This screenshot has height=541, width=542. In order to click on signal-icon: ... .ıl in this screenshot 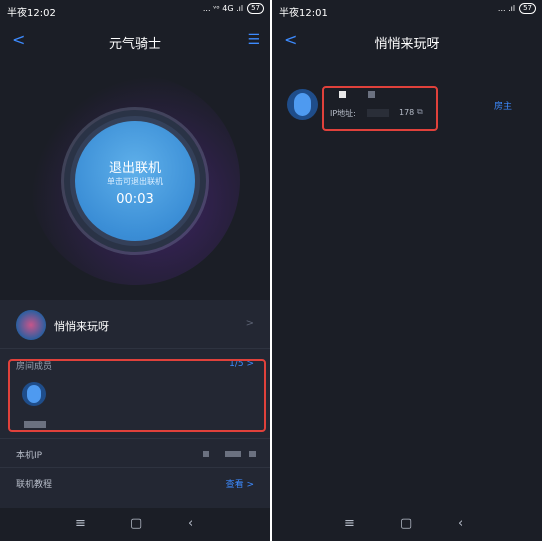, I will do `click(506, 8)`.